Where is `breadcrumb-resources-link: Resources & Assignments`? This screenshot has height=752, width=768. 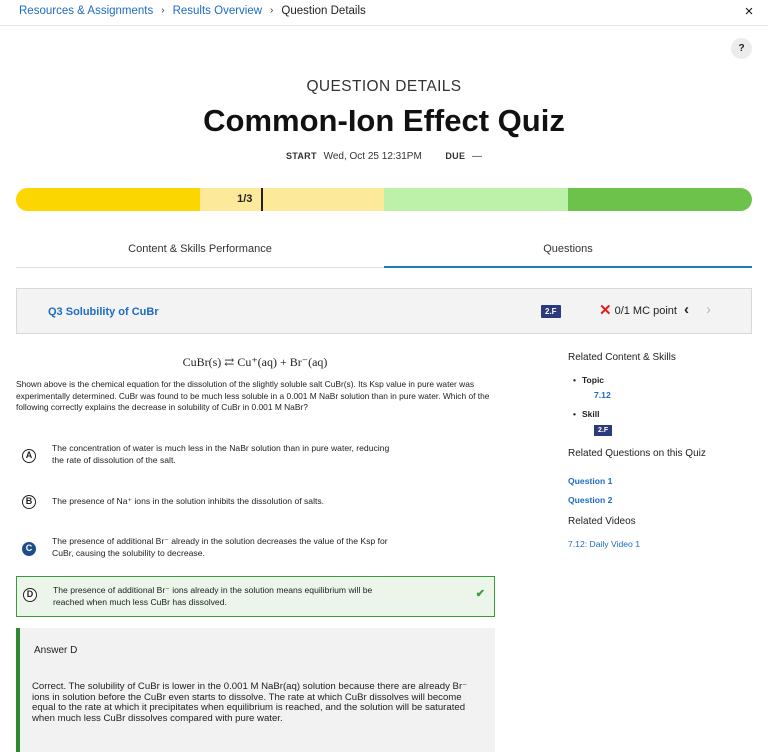
breadcrumb-resources-link: Resources & Assignments is located at coordinates (86, 11).